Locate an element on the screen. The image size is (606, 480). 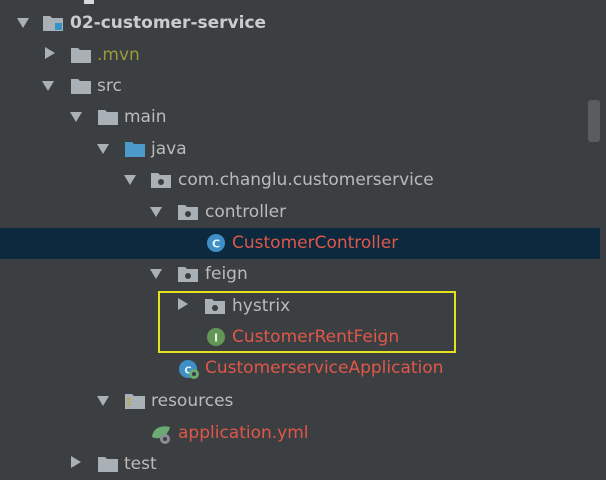
tree-row-label: application.yml is located at coordinates (243, 433).